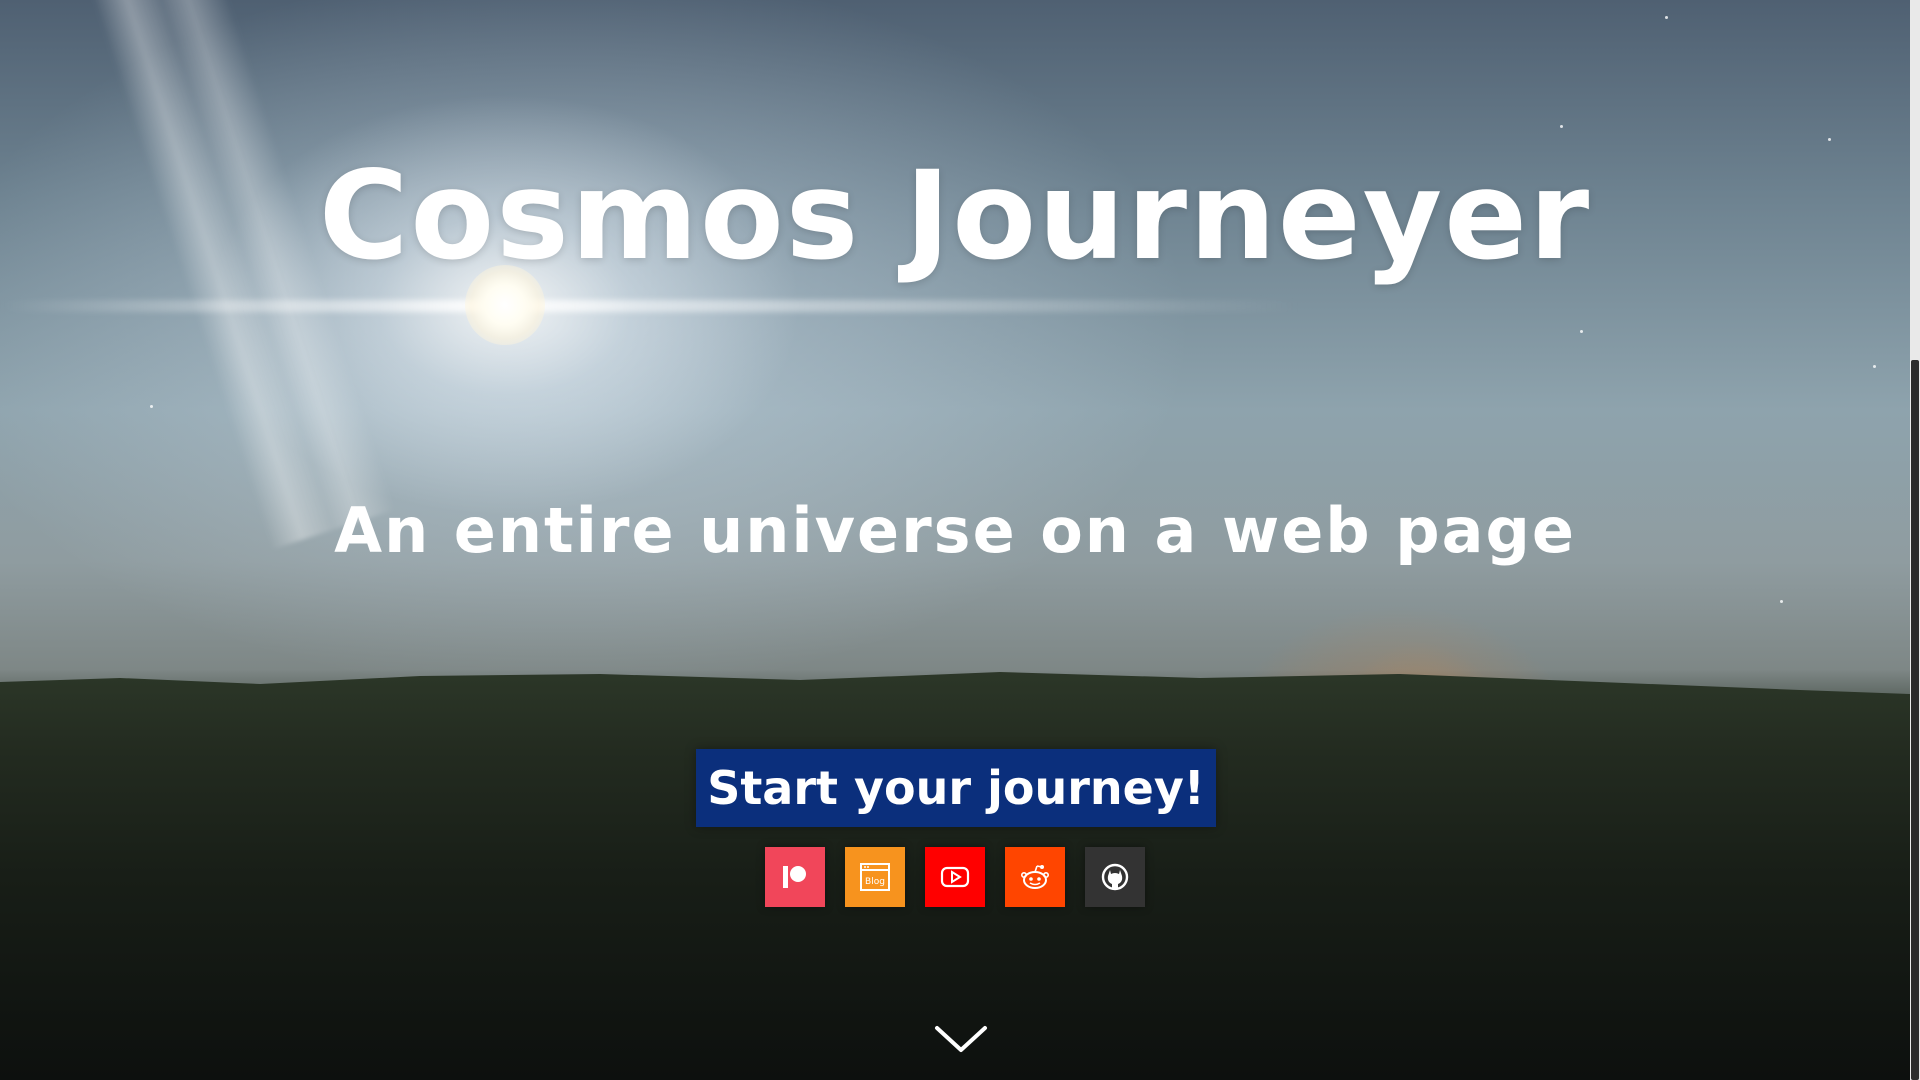 This screenshot has width=1920, height=1080. Describe the element at coordinates (961, 1039) in the screenshot. I see `chevron-down-icon` at that location.